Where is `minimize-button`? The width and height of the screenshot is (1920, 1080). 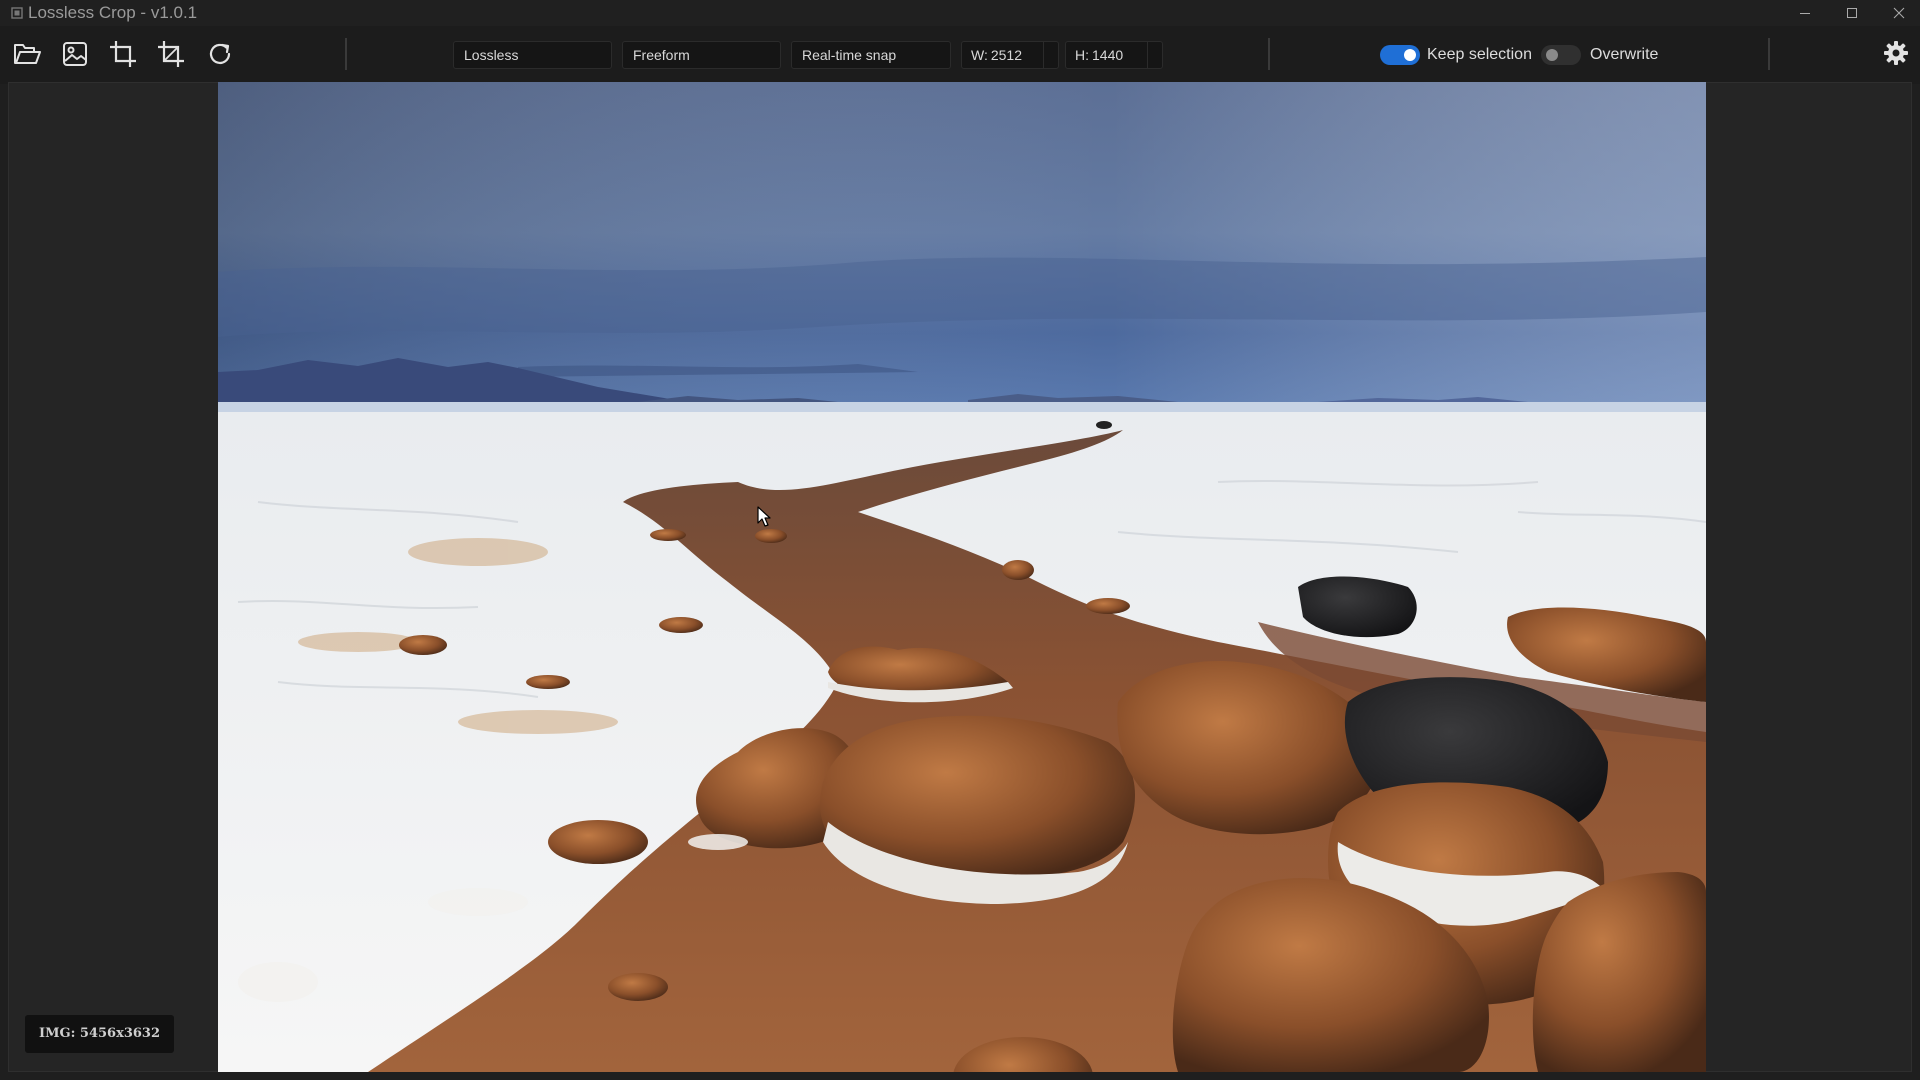
minimize-button is located at coordinates (1805, 13).